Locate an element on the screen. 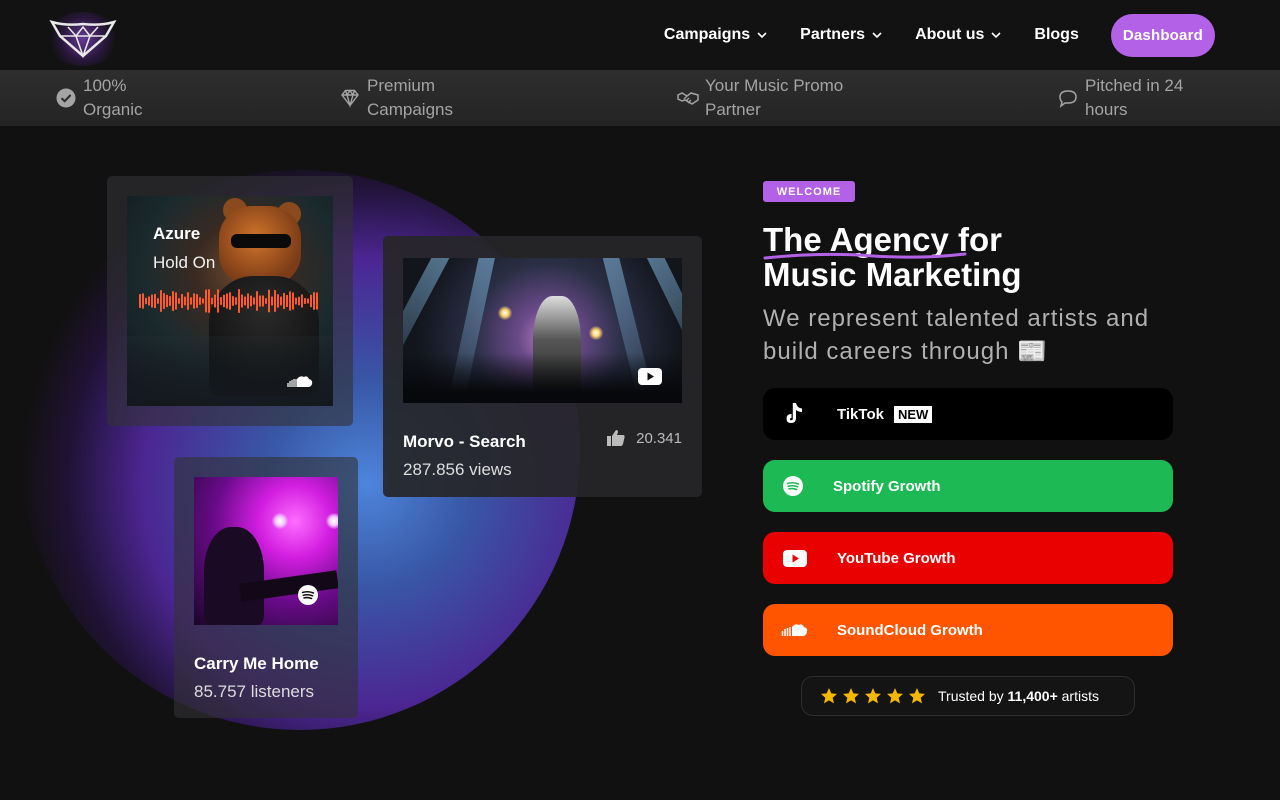 This screenshot has width=1280, height=800. trust-badge: Trusted by 11,400+ artists is located at coordinates (968, 696).